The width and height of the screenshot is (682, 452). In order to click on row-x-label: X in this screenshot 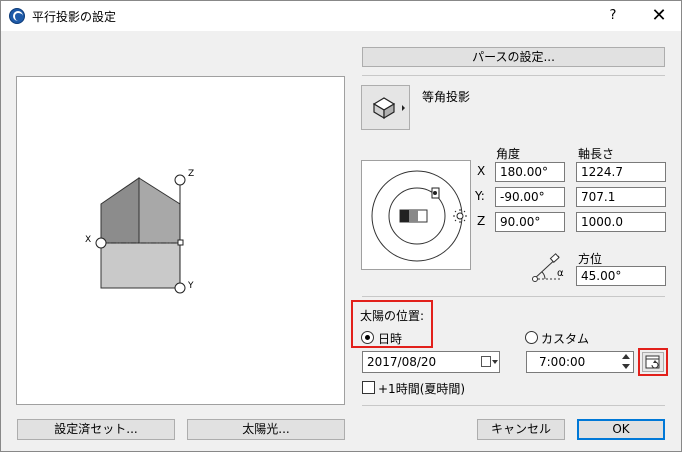, I will do `click(481, 171)`.